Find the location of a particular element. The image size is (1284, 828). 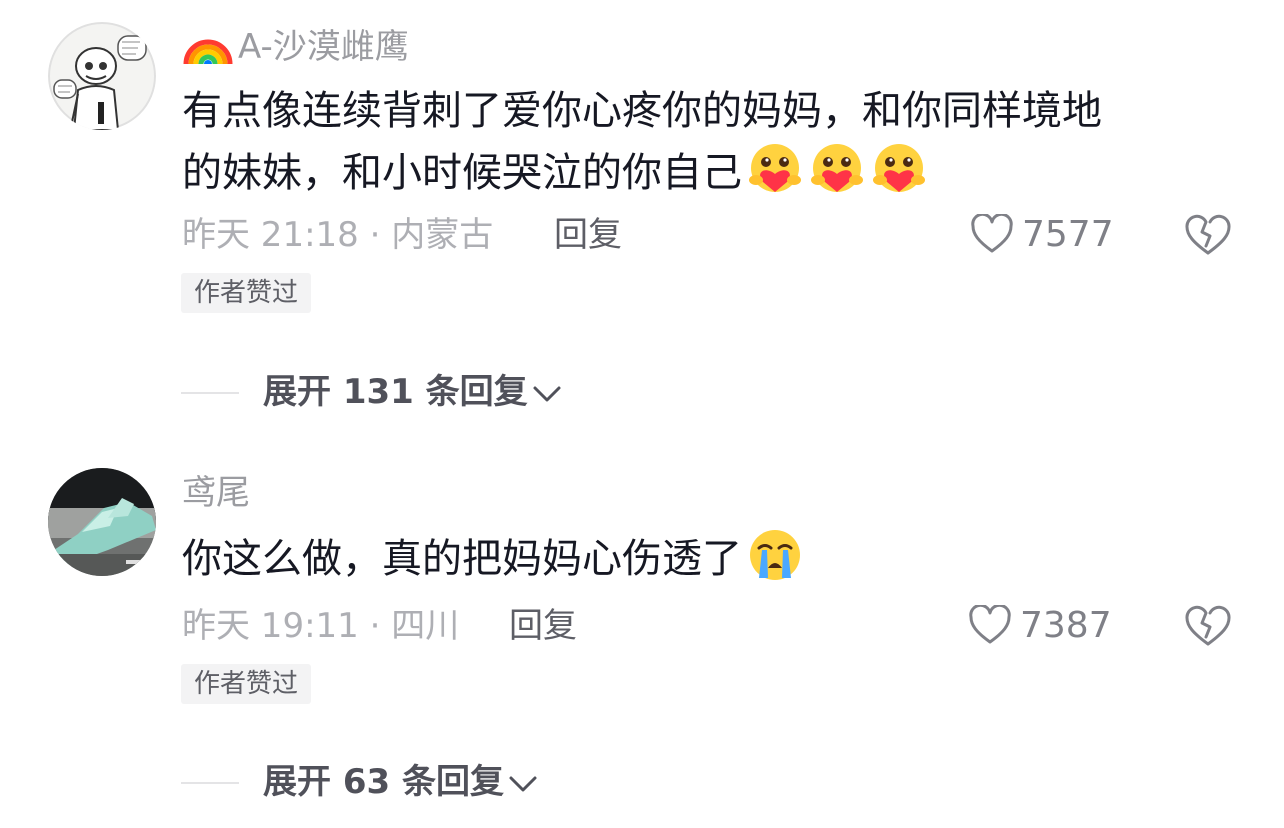

like-count: 7387 is located at coordinates (1066, 625).